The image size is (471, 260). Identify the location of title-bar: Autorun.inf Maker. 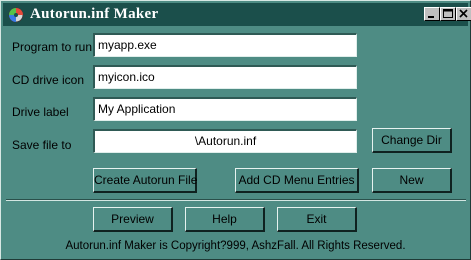
(237, 14).